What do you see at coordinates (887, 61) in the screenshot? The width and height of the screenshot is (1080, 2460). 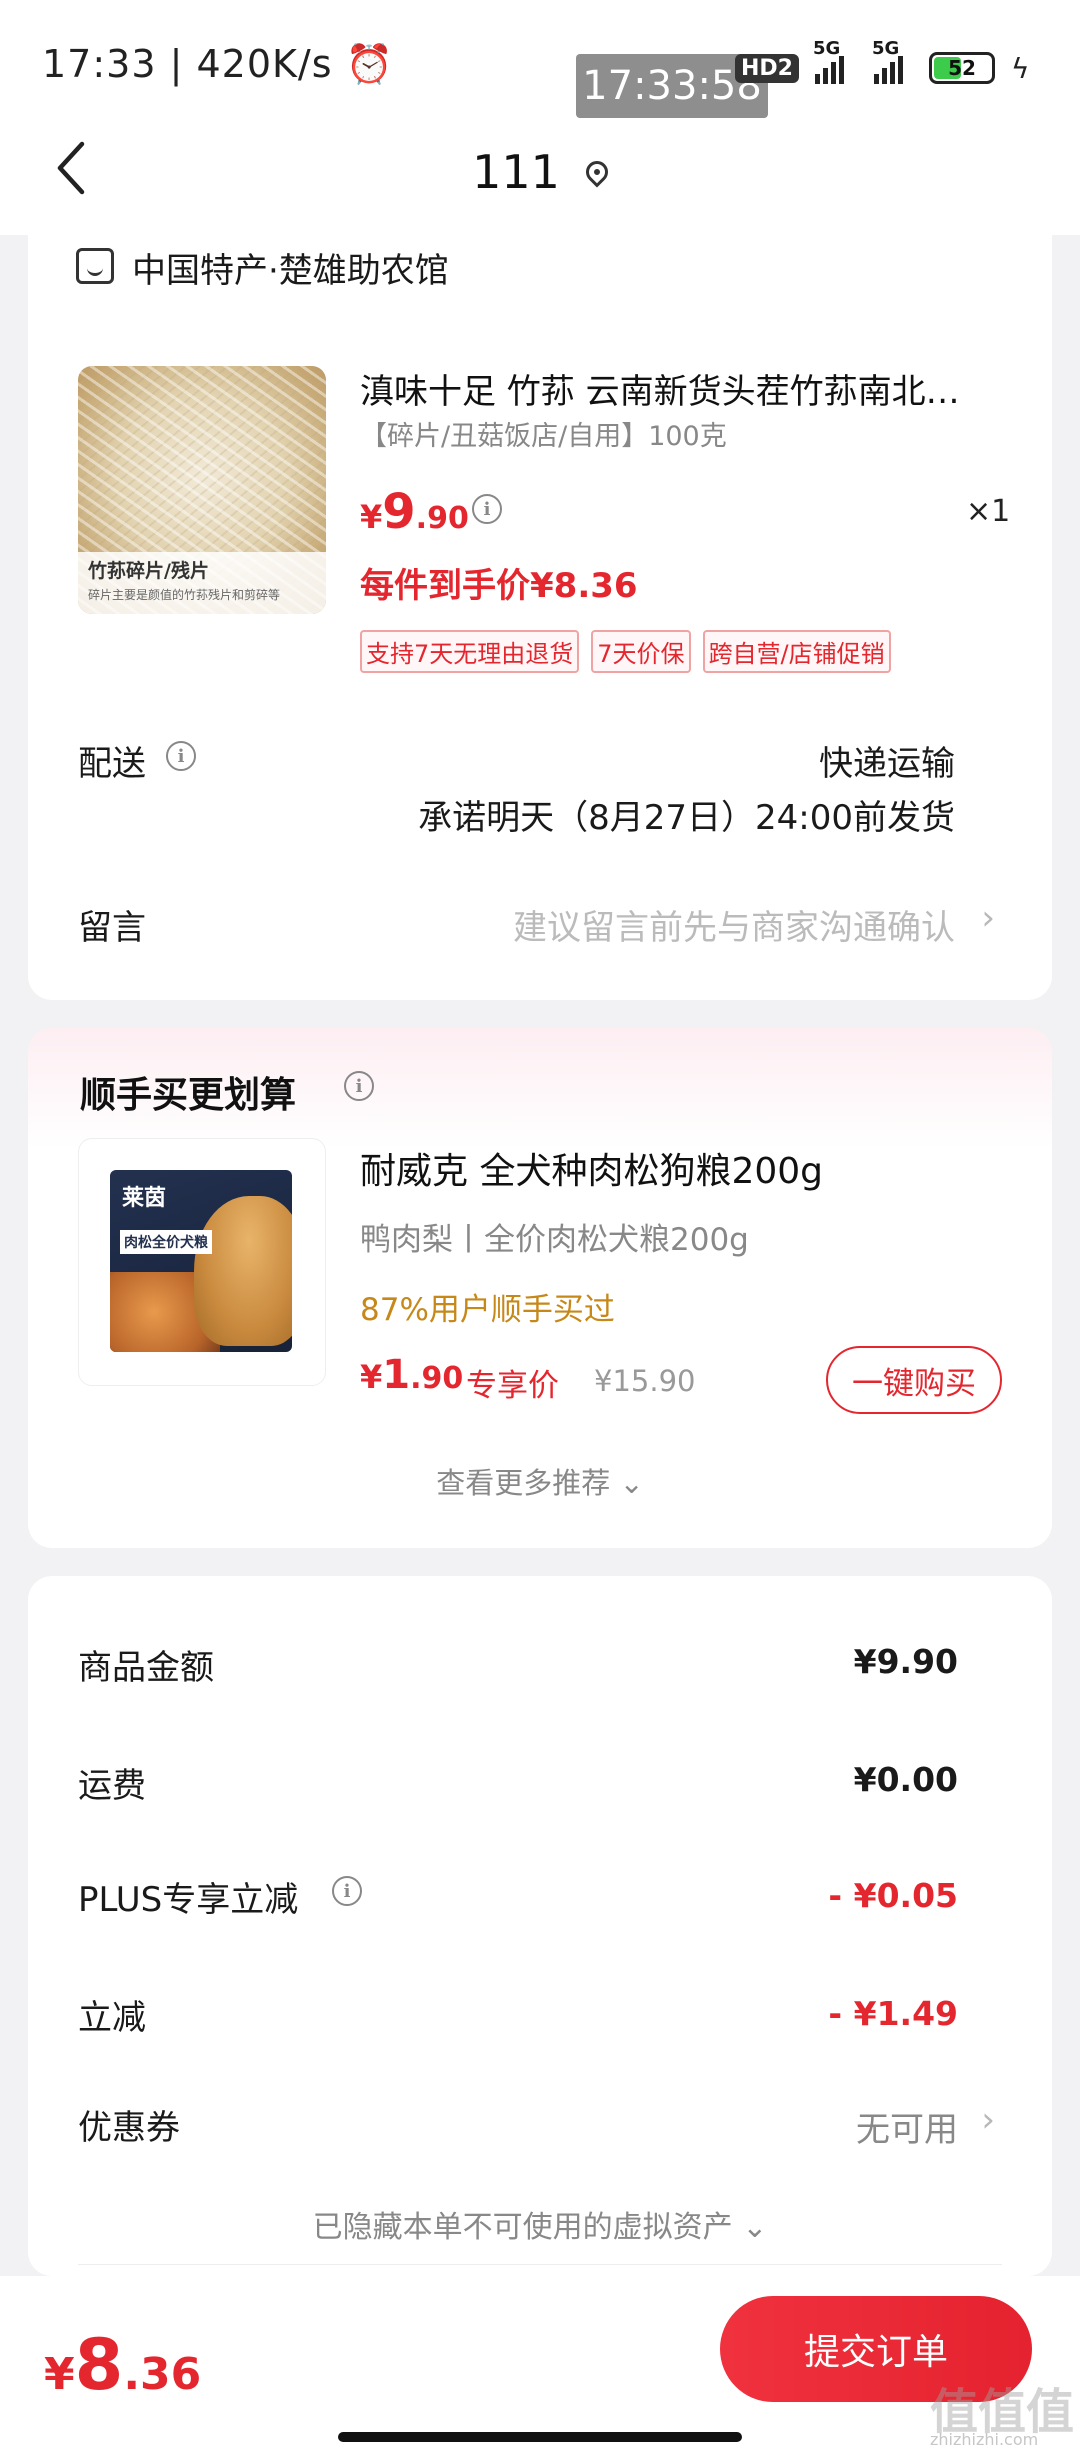 I see `signal-icon-2: 5G` at bounding box center [887, 61].